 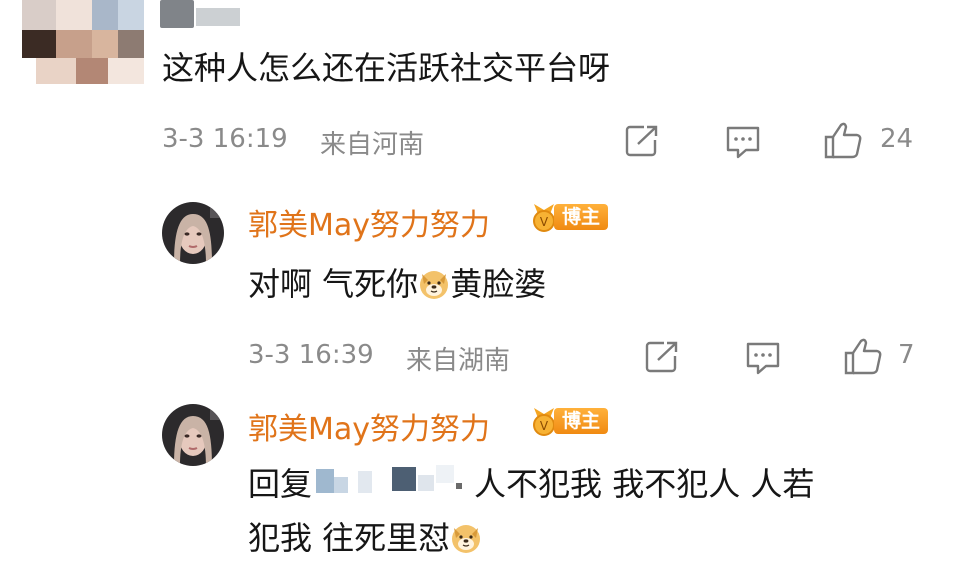 I want to click on blurred-username, so click(x=200, y=14).